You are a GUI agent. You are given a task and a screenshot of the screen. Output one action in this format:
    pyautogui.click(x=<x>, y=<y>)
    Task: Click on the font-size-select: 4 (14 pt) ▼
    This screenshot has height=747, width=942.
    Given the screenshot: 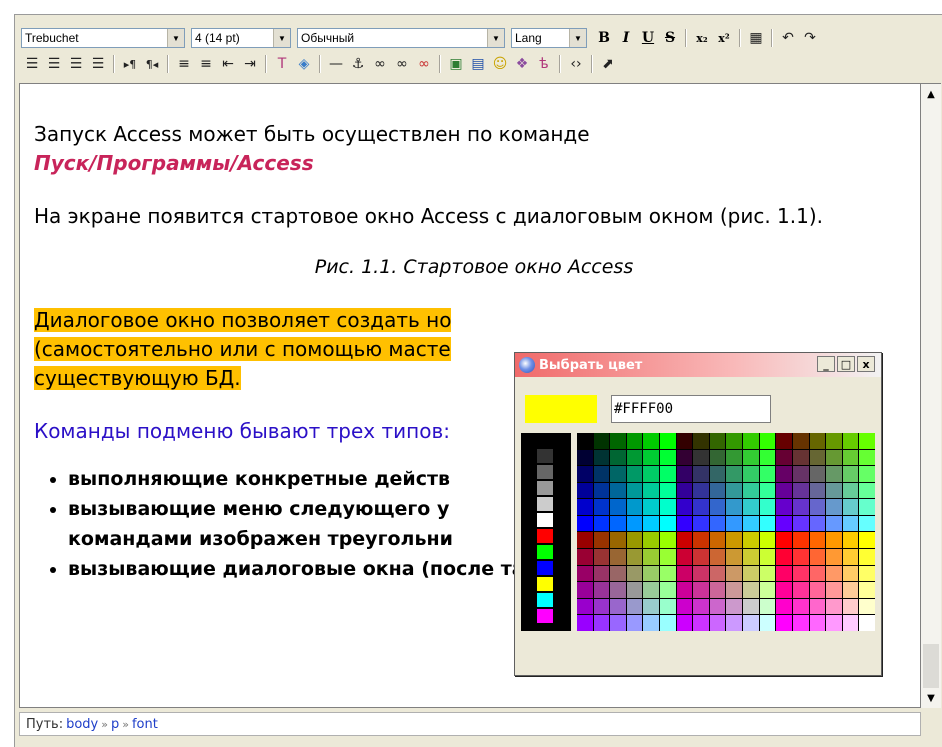 What is the action you would take?
    pyautogui.click(x=241, y=38)
    